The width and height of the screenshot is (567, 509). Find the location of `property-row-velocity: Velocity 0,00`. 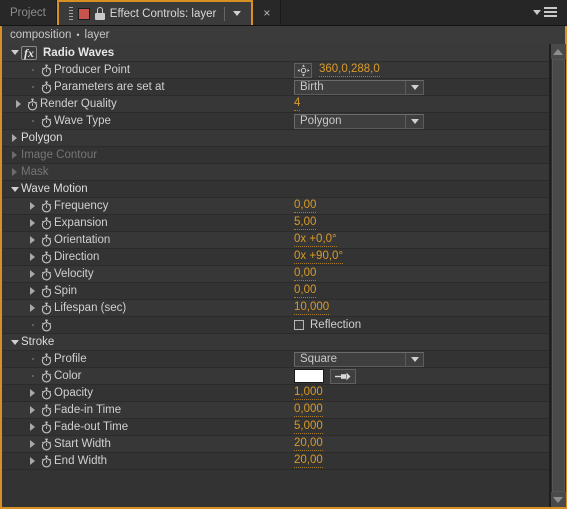

property-row-velocity: Velocity 0,00 is located at coordinates (275, 274).